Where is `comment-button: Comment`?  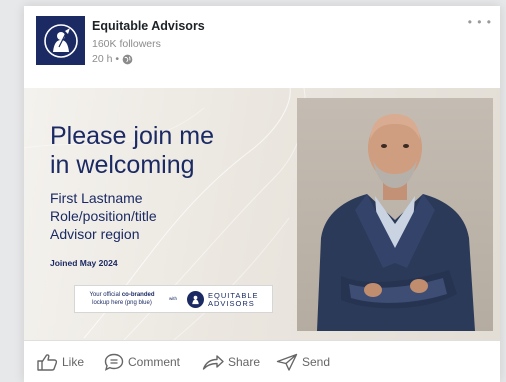
comment-button: Comment is located at coordinates (142, 362).